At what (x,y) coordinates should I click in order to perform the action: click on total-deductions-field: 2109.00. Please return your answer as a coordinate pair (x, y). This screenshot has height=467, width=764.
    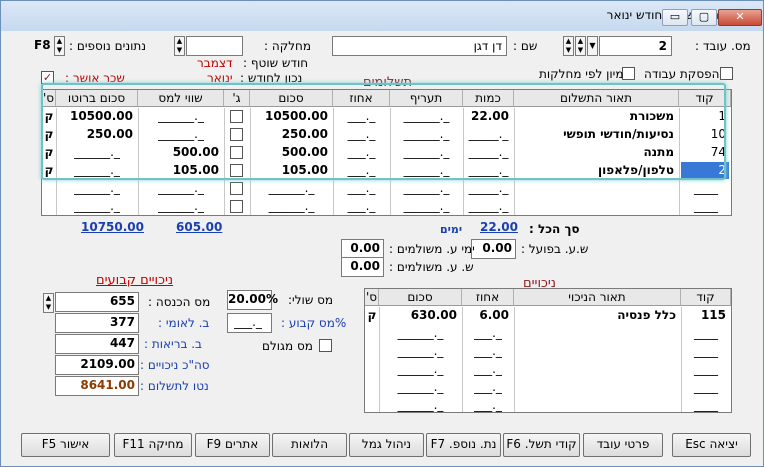
    Looking at the image, I should click on (97, 365).